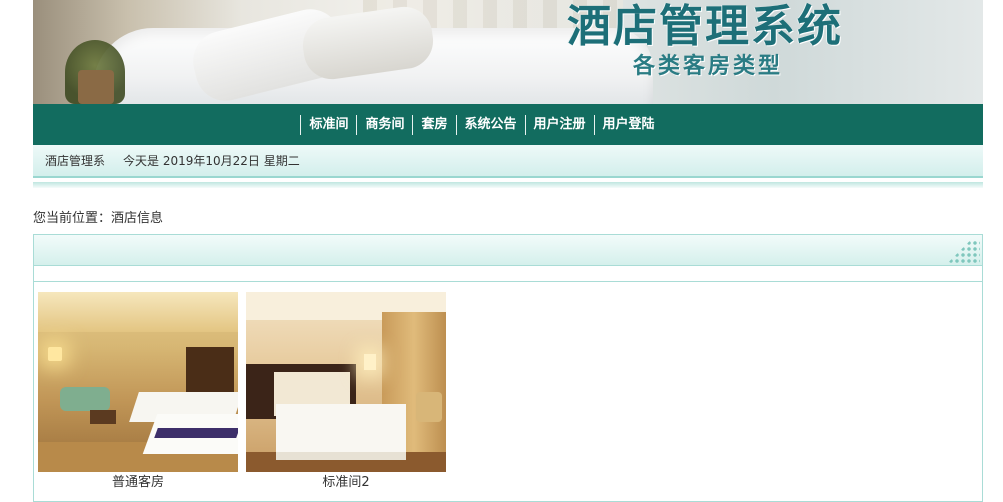  I want to click on header-divider, so click(508, 185).